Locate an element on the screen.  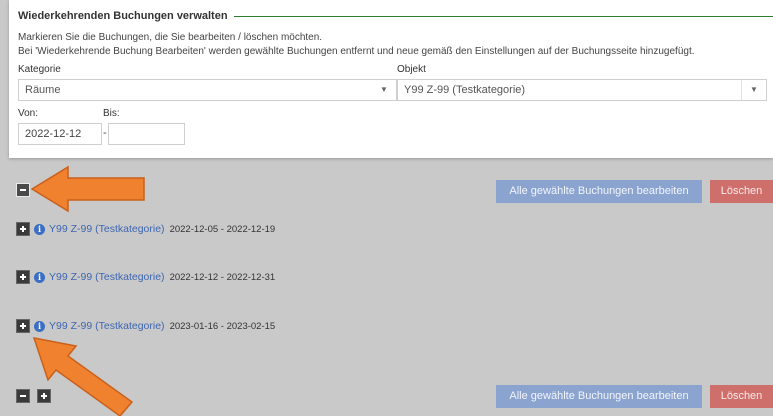
von-label: Von: is located at coordinates (28, 113).